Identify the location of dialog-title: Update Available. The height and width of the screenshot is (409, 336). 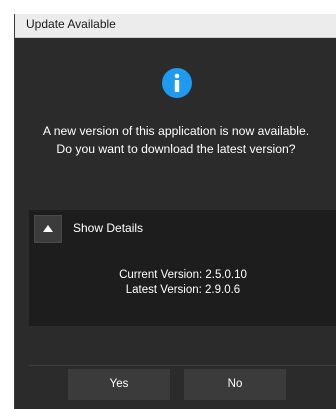
(71, 24).